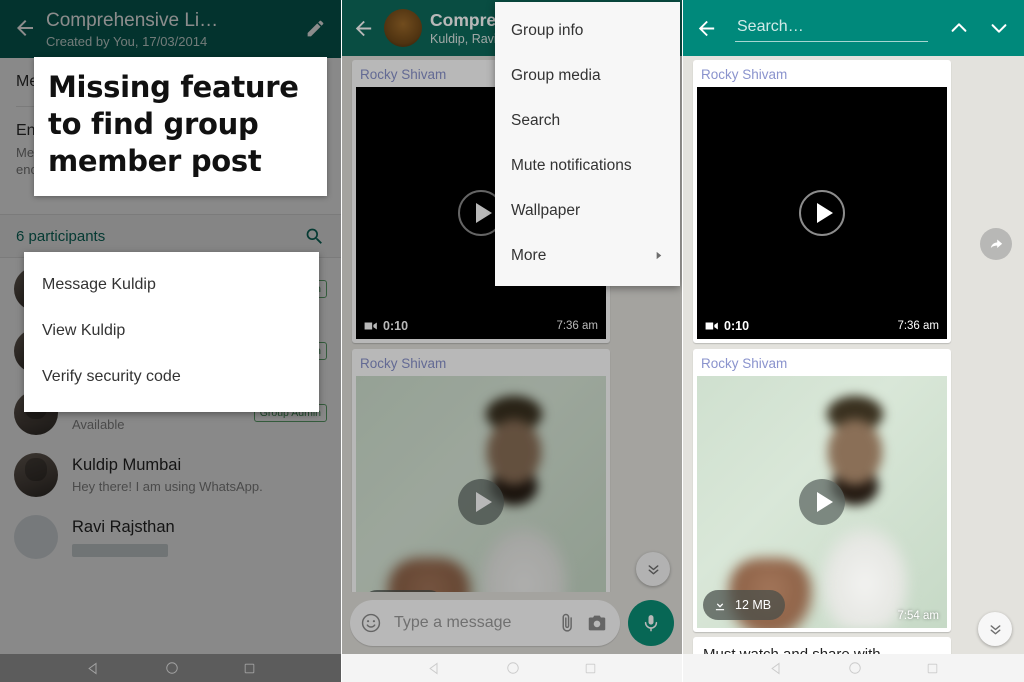 The width and height of the screenshot is (1024, 682). I want to click on group-created-subtitle: Created by You, 17/03/2014, so click(127, 41).